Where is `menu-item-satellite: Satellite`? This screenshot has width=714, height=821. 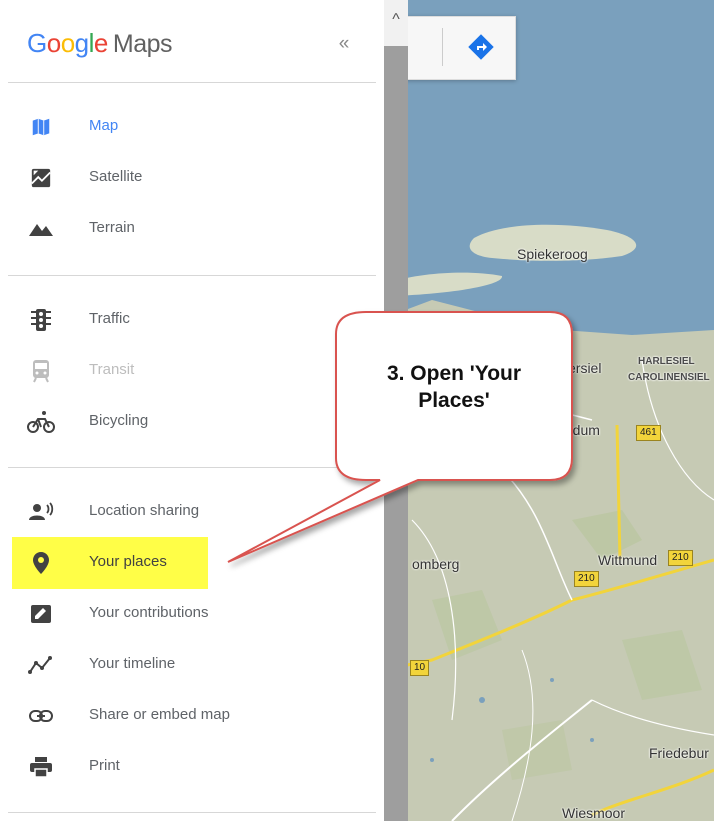
menu-item-satellite: Satellite is located at coordinates (190, 178).